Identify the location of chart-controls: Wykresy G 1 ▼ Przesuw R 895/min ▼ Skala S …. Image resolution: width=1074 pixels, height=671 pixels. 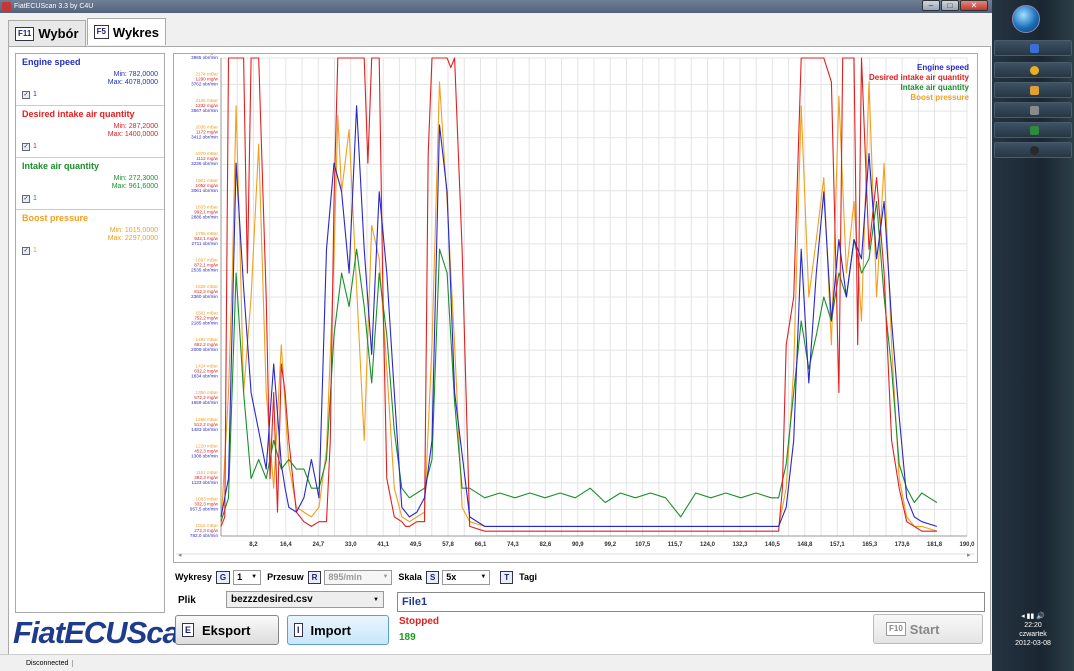
(358, 577).